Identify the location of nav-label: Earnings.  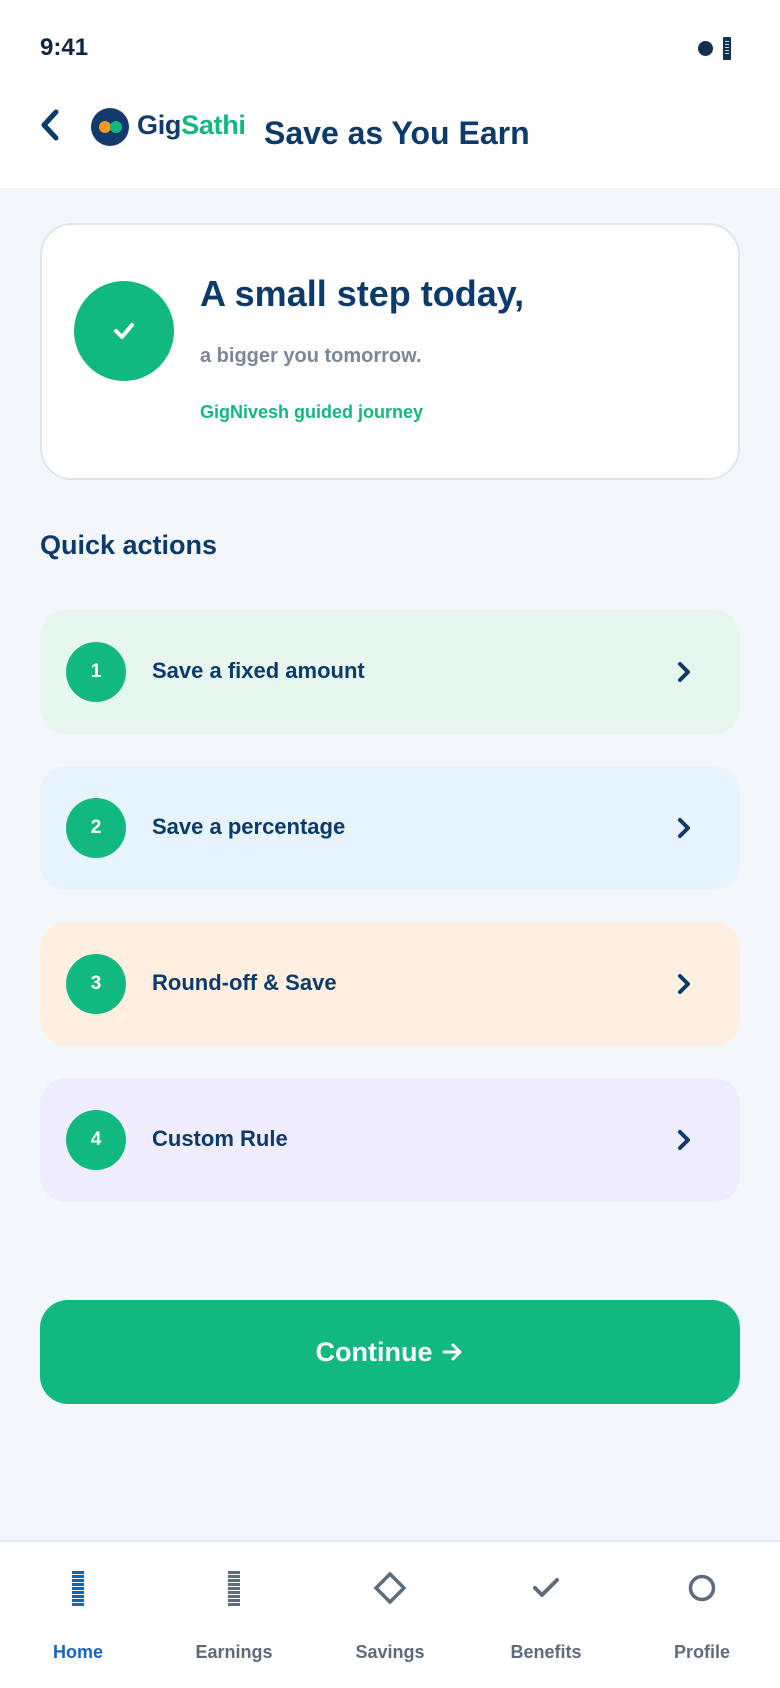
(234, 1652).